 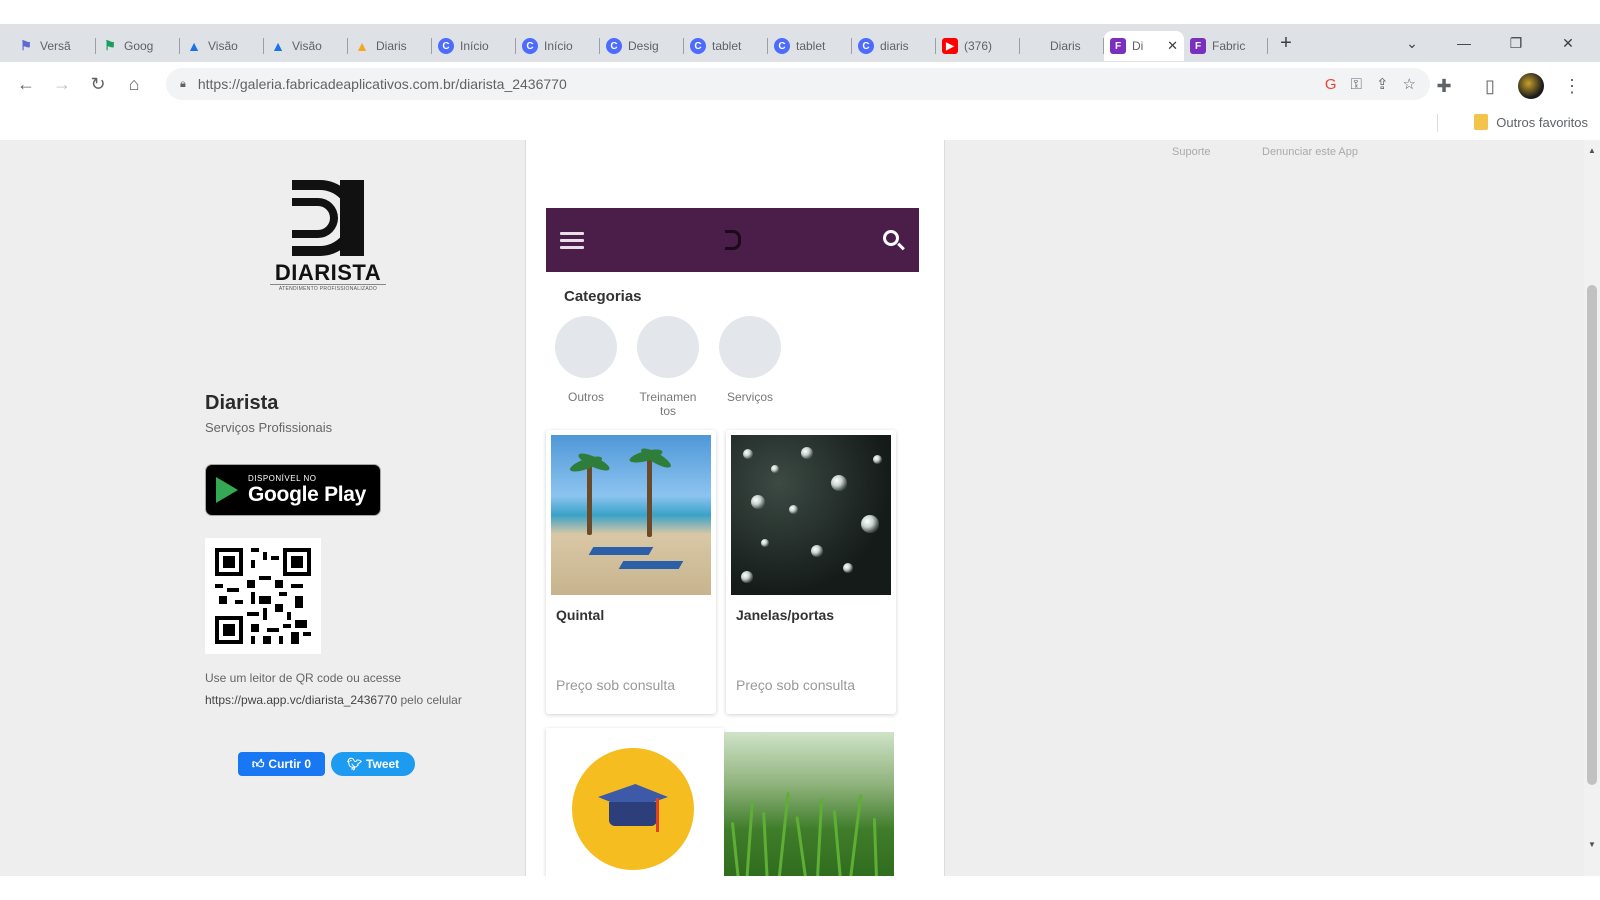 I want to click on category-servicos: Serviços, so click(x=750, y=360).